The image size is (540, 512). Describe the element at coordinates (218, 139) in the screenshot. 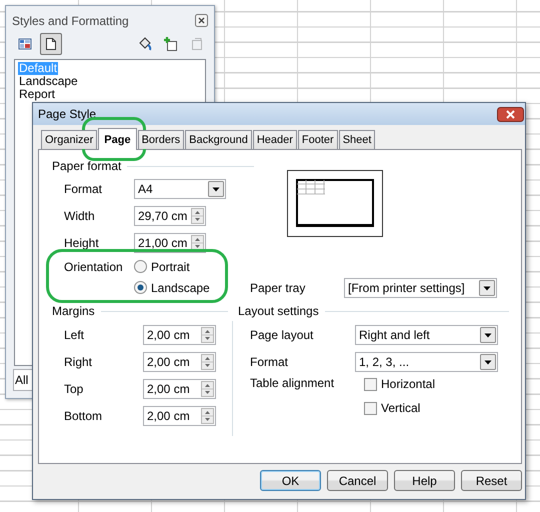

I see `tab: Background` at that location.